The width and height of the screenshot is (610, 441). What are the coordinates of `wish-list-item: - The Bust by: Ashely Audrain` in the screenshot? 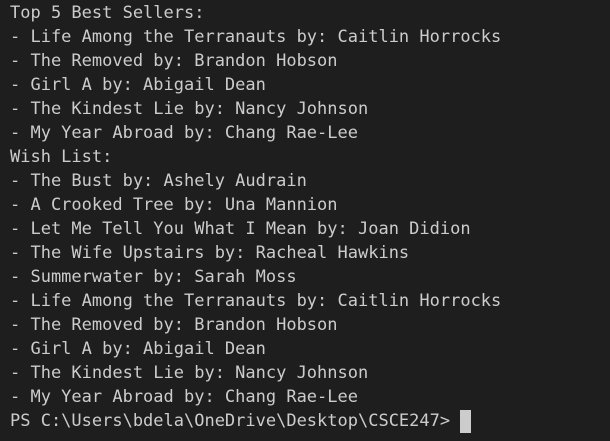 It's located at (158, 181).